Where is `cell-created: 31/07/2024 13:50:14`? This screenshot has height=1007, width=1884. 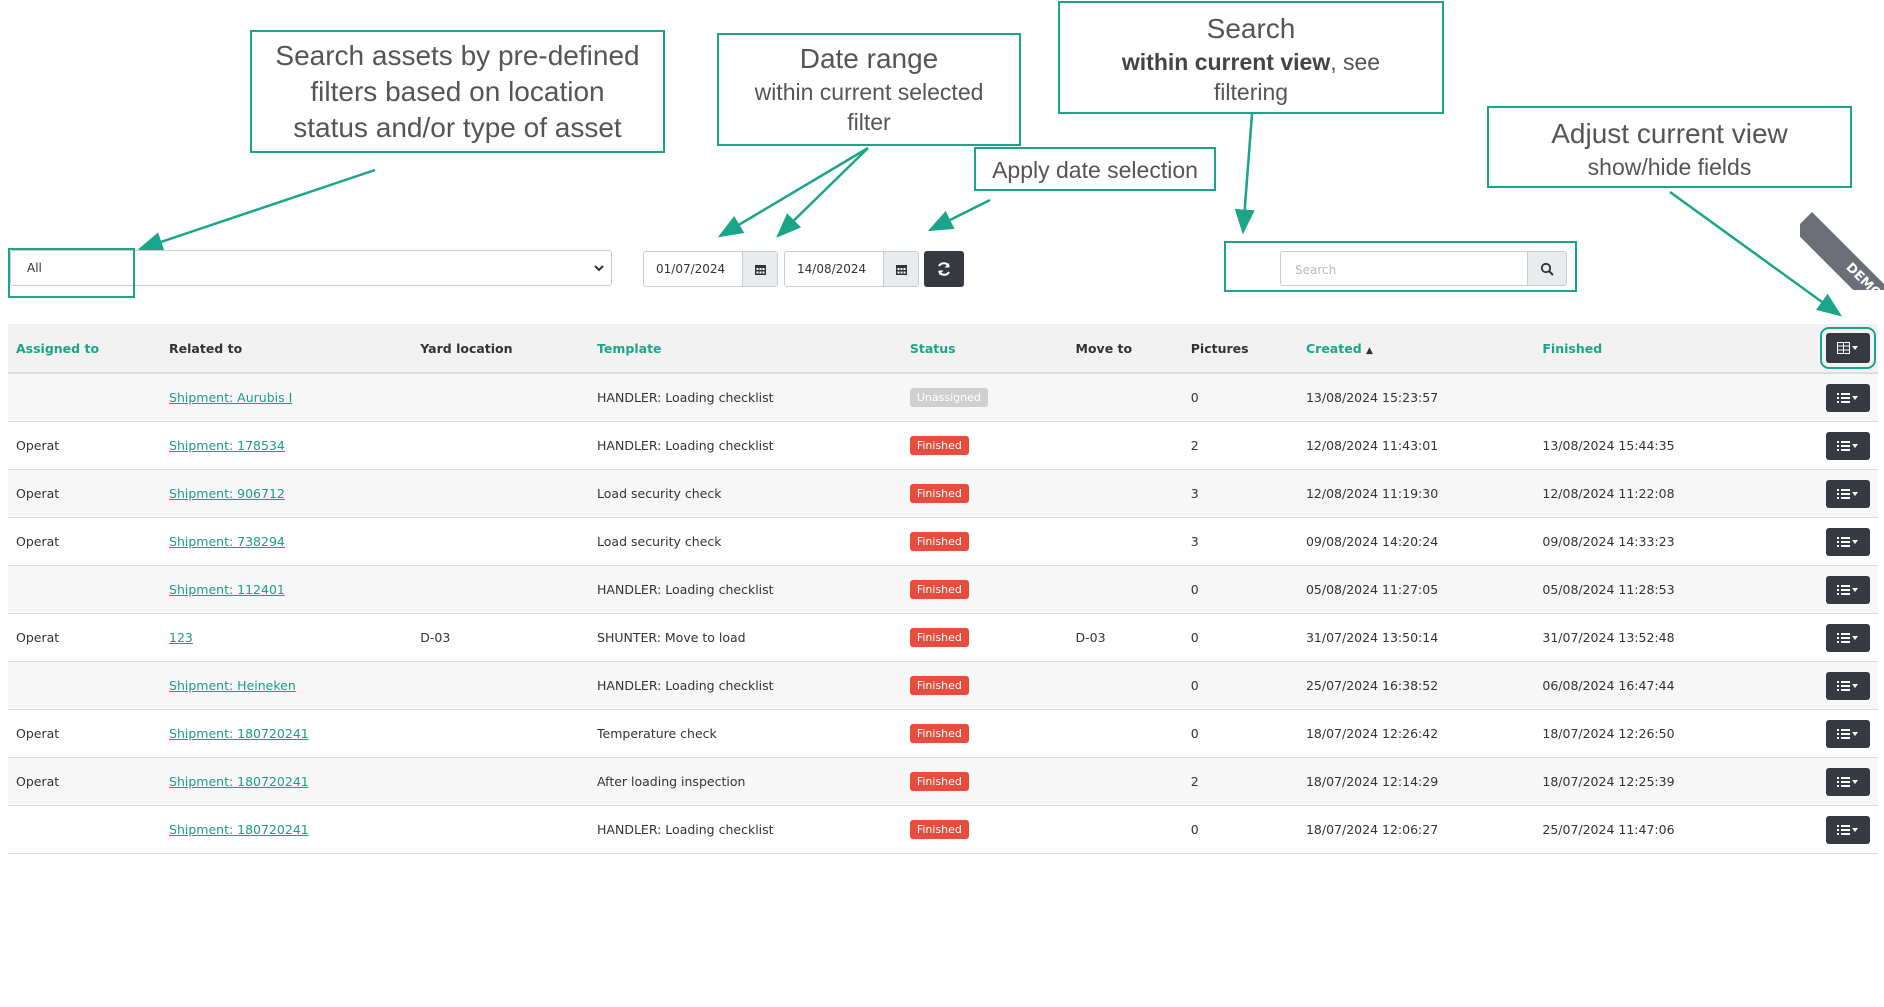
cell-created: 31/07/2024 13:50:14 is located at coordinates (1416, 637).